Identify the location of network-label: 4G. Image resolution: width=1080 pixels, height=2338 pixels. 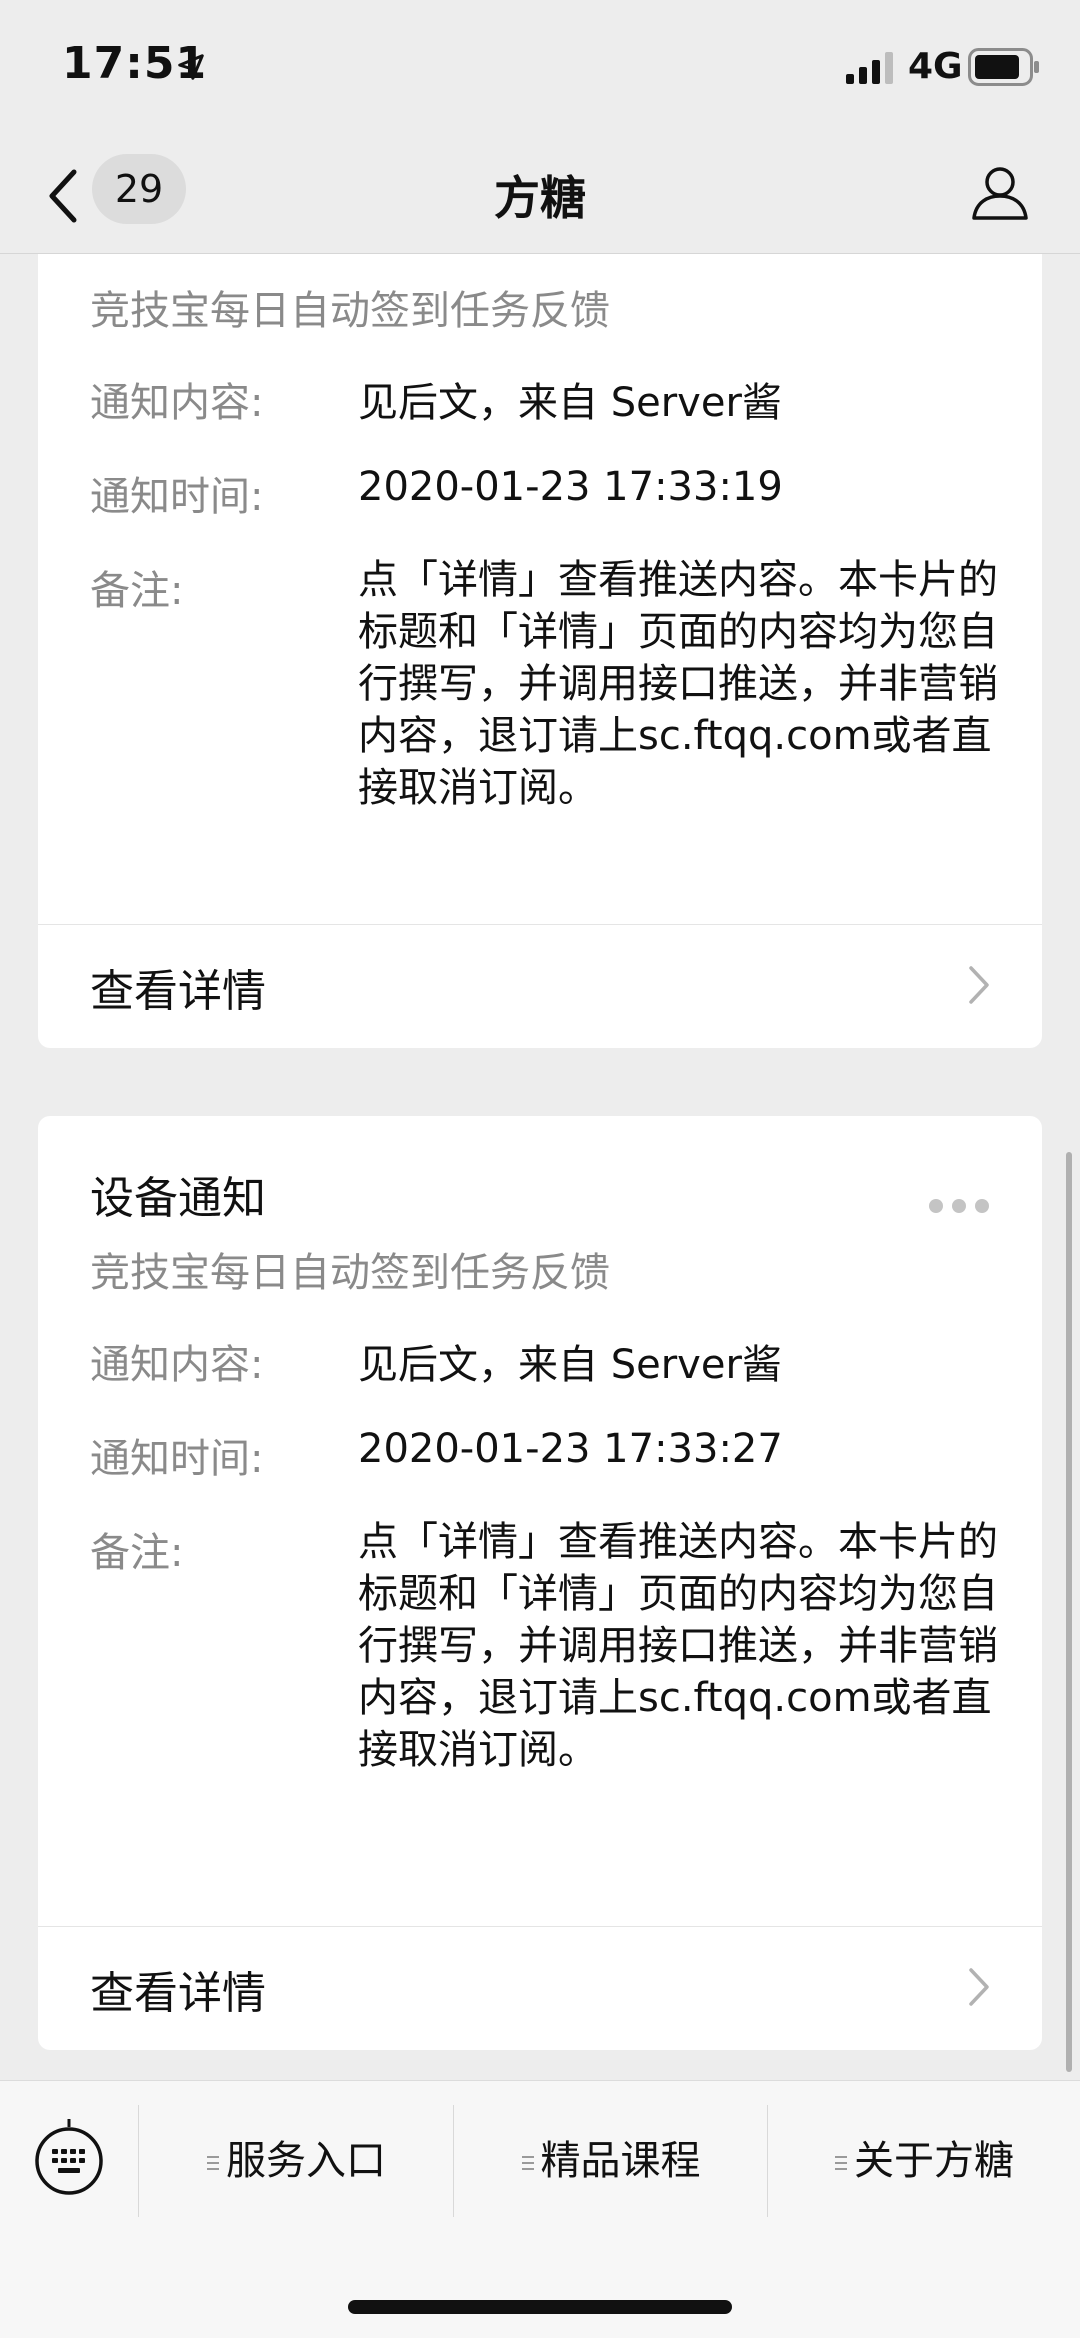
(935, 66).